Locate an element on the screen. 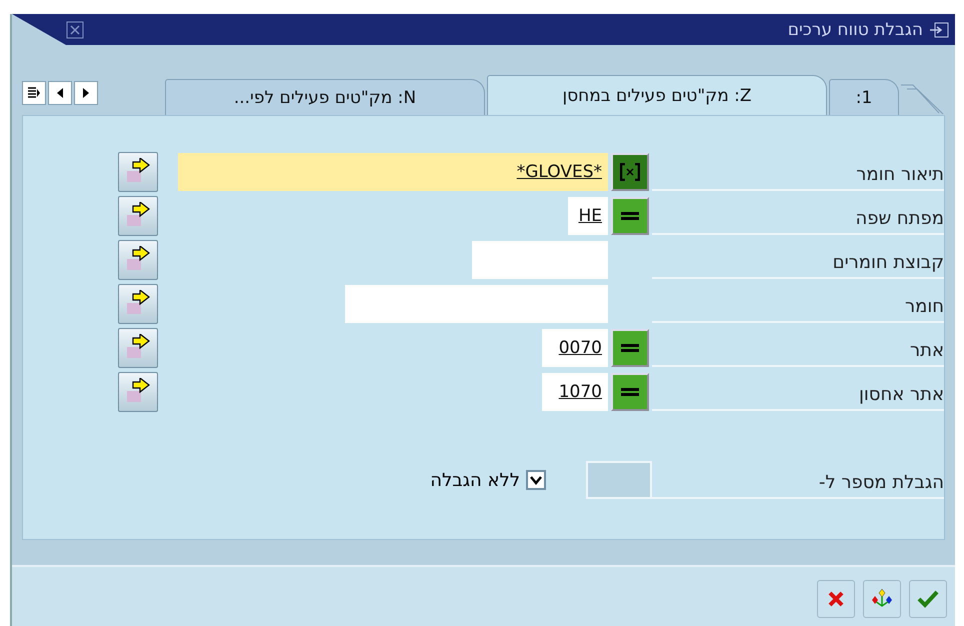  tab-list-button is located at coordinates (34, 93).